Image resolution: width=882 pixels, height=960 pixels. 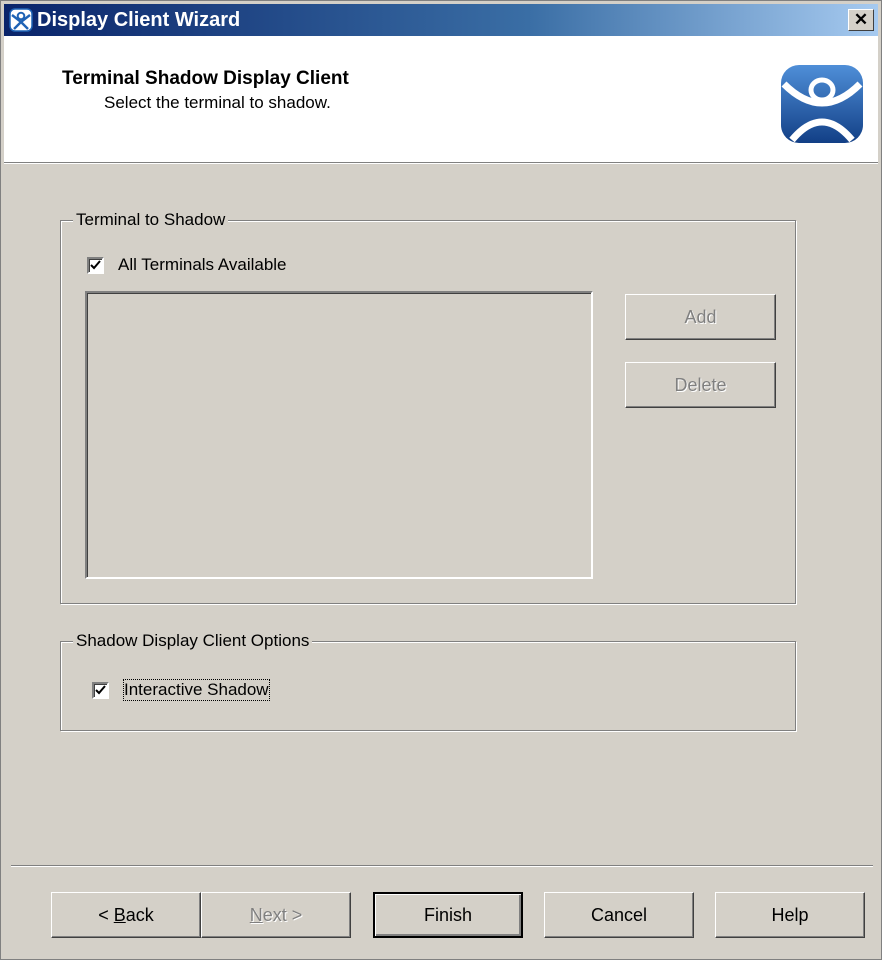 What do you see at coordinates (21, 20) in the screenshot?
I see `thinmanager-icon` at bounding box center [21, 20].